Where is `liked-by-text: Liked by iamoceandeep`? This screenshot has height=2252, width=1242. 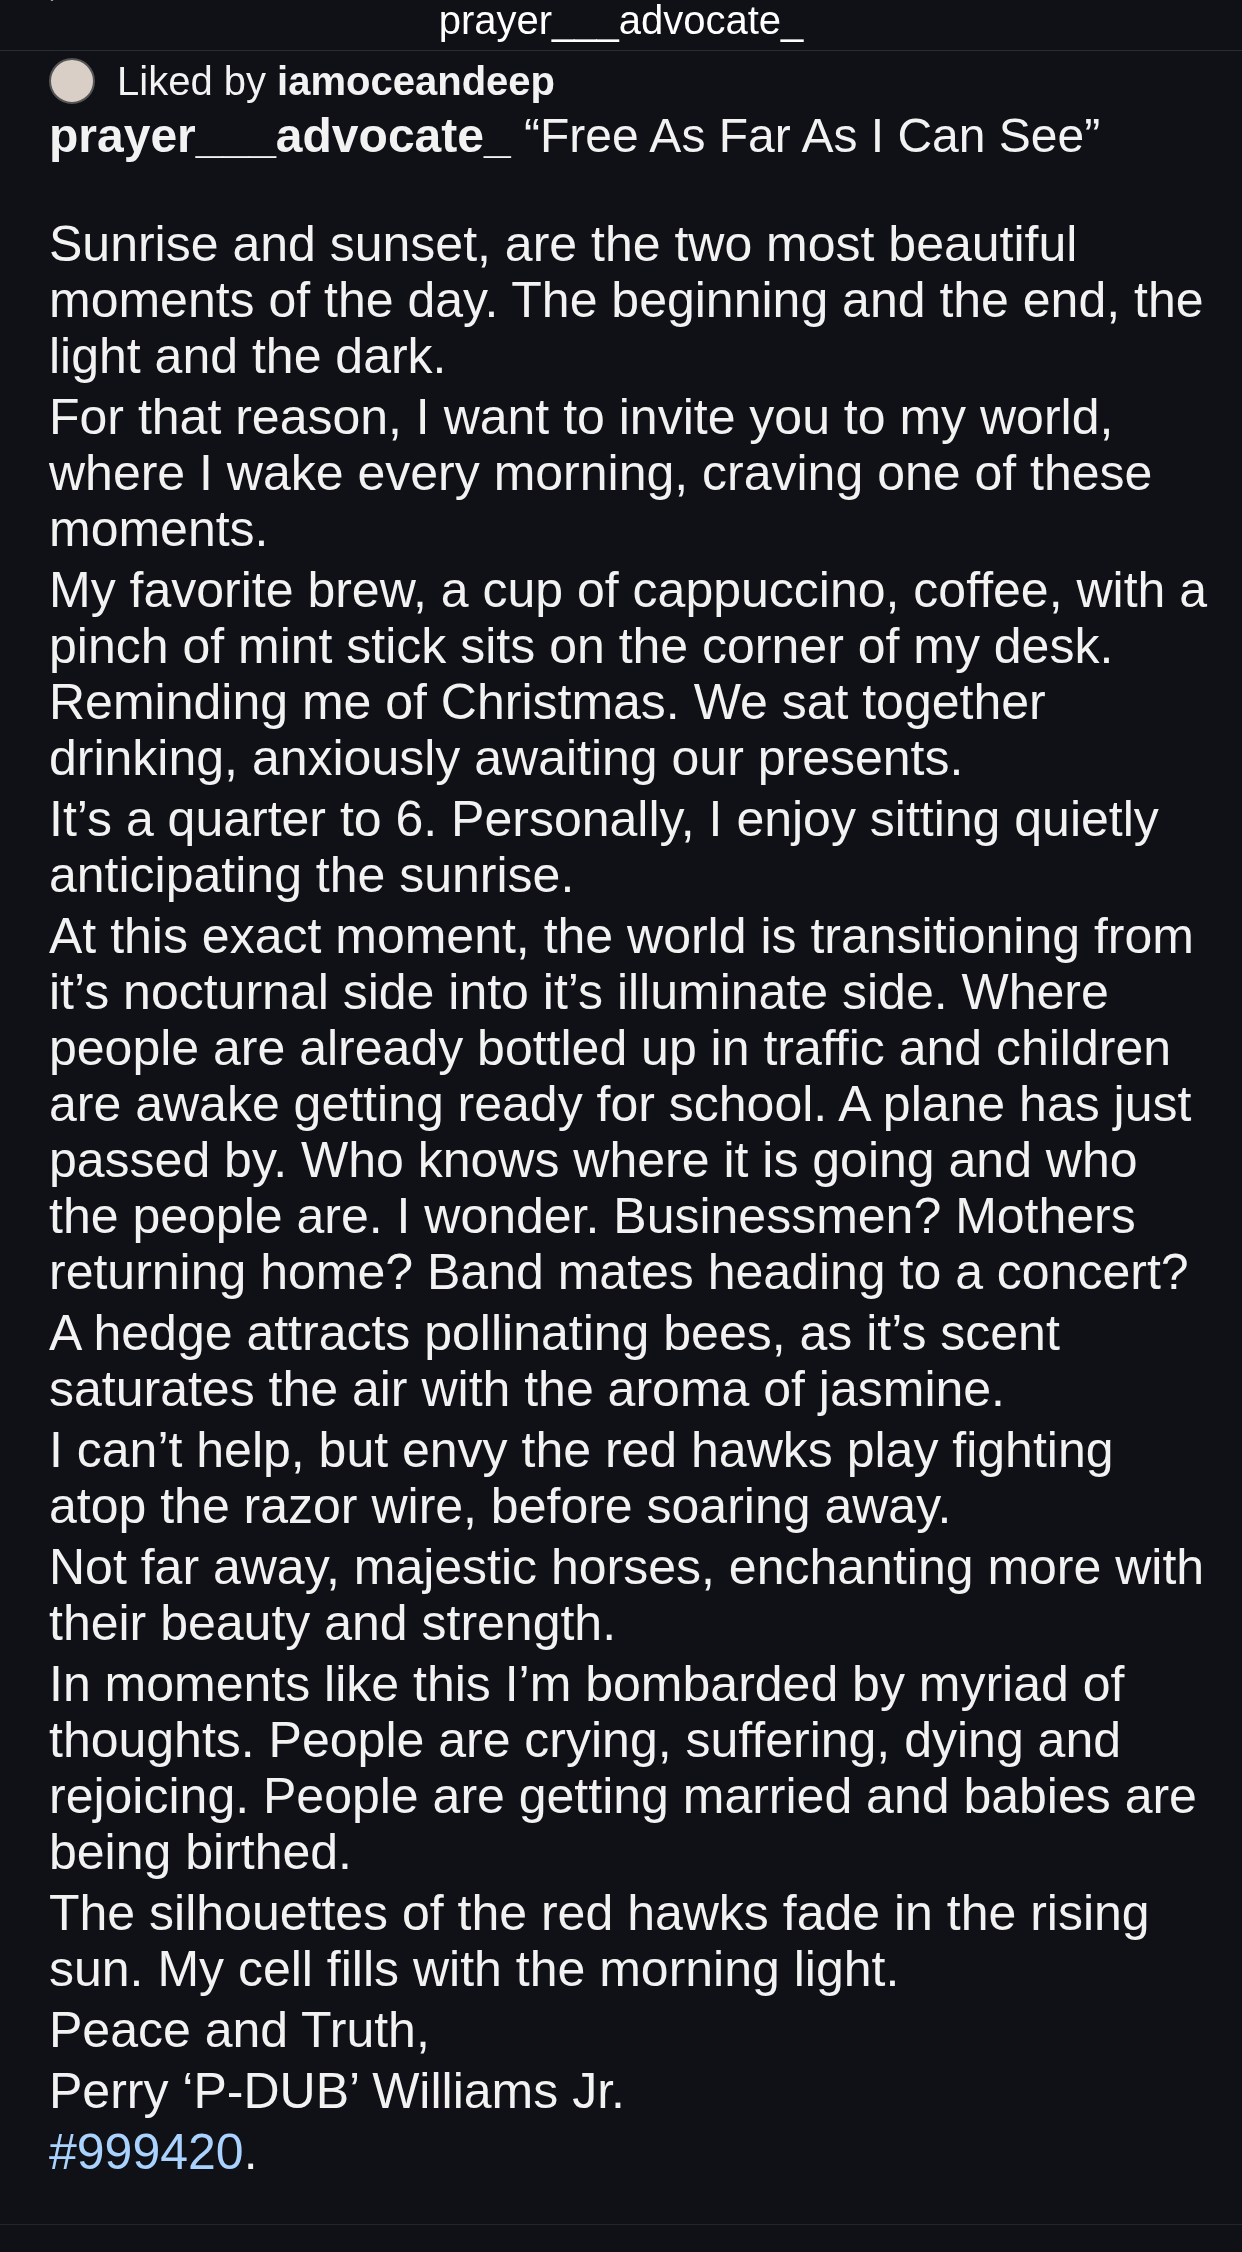
liked-by-text: Liked by iamoceandeep is located at coordinates (336, 81).